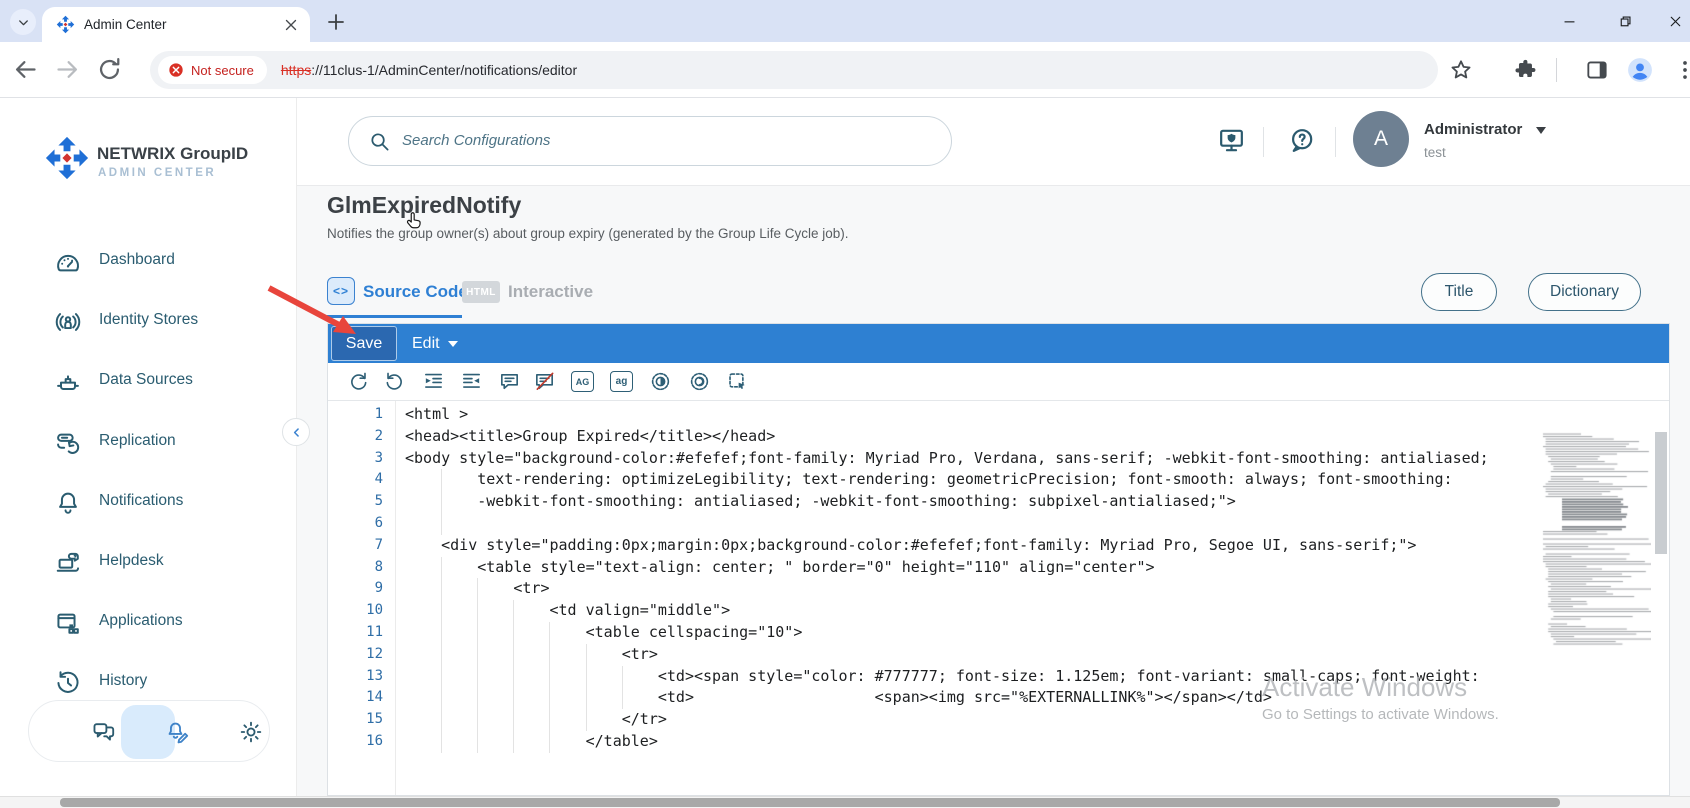  Describe the element at coordinates (621, 381) in the screenshot. I see `lowercase-icon: ag` at that location.